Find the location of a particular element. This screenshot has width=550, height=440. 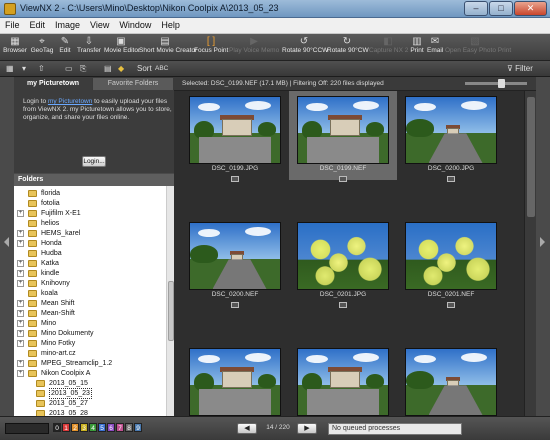

play-voice-memo-button: ▶ Play Voice Memo is located at coordinates (254, 47).